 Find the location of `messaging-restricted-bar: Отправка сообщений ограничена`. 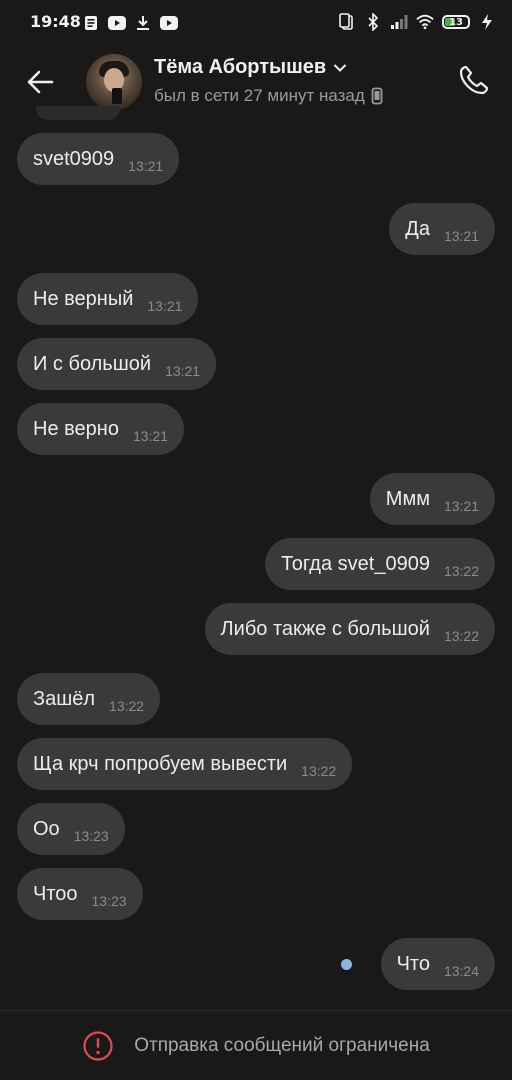

messaging-restricted-bar: Отправка сообщений ограничена is located at coordinates (256, 1045).